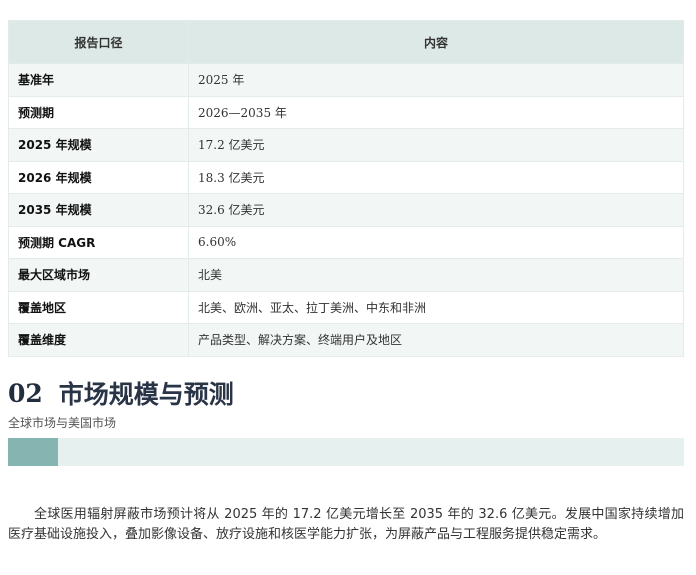 The height and width of the screenshot is (575, 696). What do you see at coordinates (98, 307) in the screenshot?
I see `row-label: 覆盖地区` at bounding box center [98, 307].